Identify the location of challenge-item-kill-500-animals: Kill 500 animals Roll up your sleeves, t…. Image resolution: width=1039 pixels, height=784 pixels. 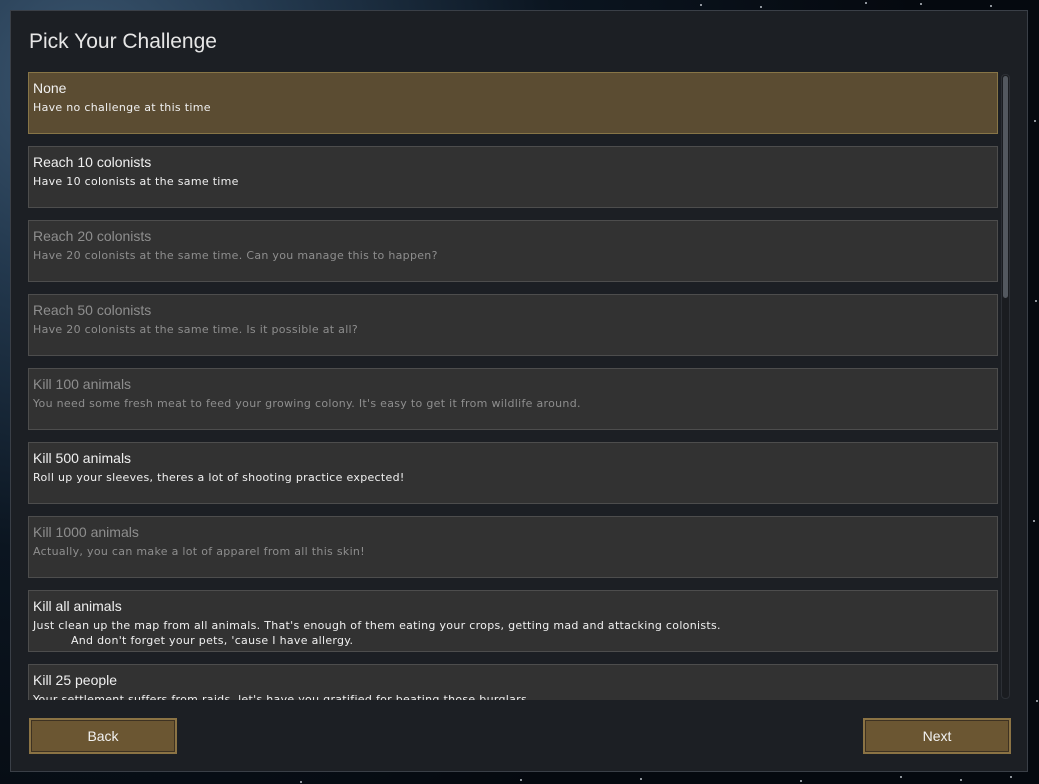
(513, 473).